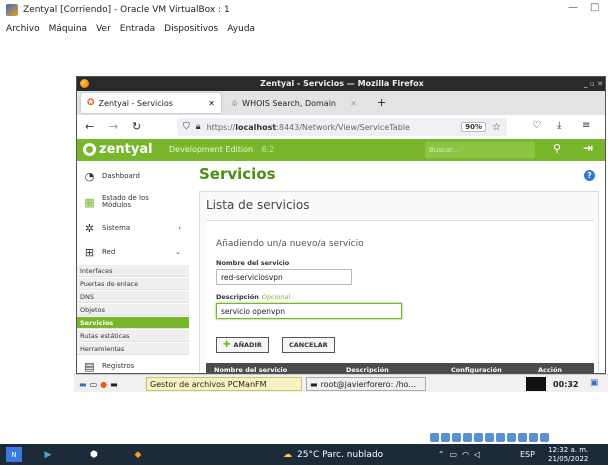 The width and height of the screenshot is (608, 465). Describe the element at coordinates (14, 454) in the screenshot. I see `app-icon-1: N` at that location.